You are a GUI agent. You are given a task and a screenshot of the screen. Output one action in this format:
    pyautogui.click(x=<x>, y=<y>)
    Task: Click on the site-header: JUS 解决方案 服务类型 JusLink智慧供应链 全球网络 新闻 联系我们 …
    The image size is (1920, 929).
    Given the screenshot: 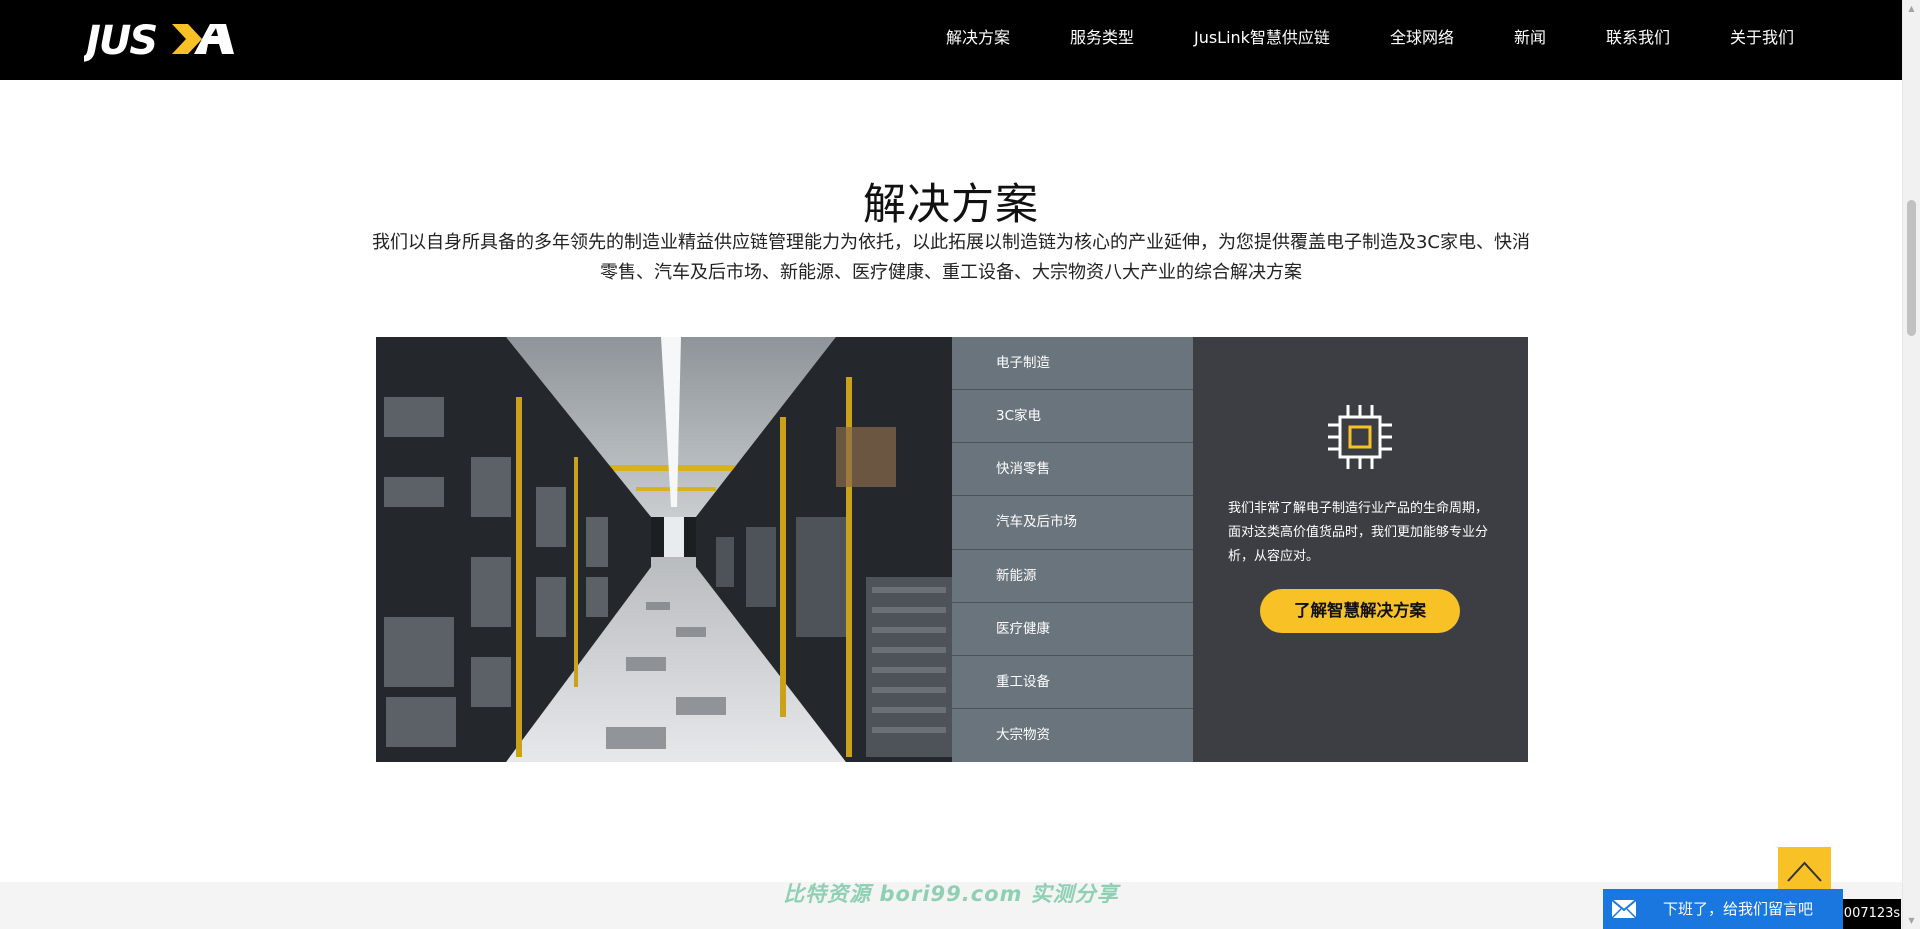 What is the action you would take?
    pyautogui.click(x=951, y=40)
    